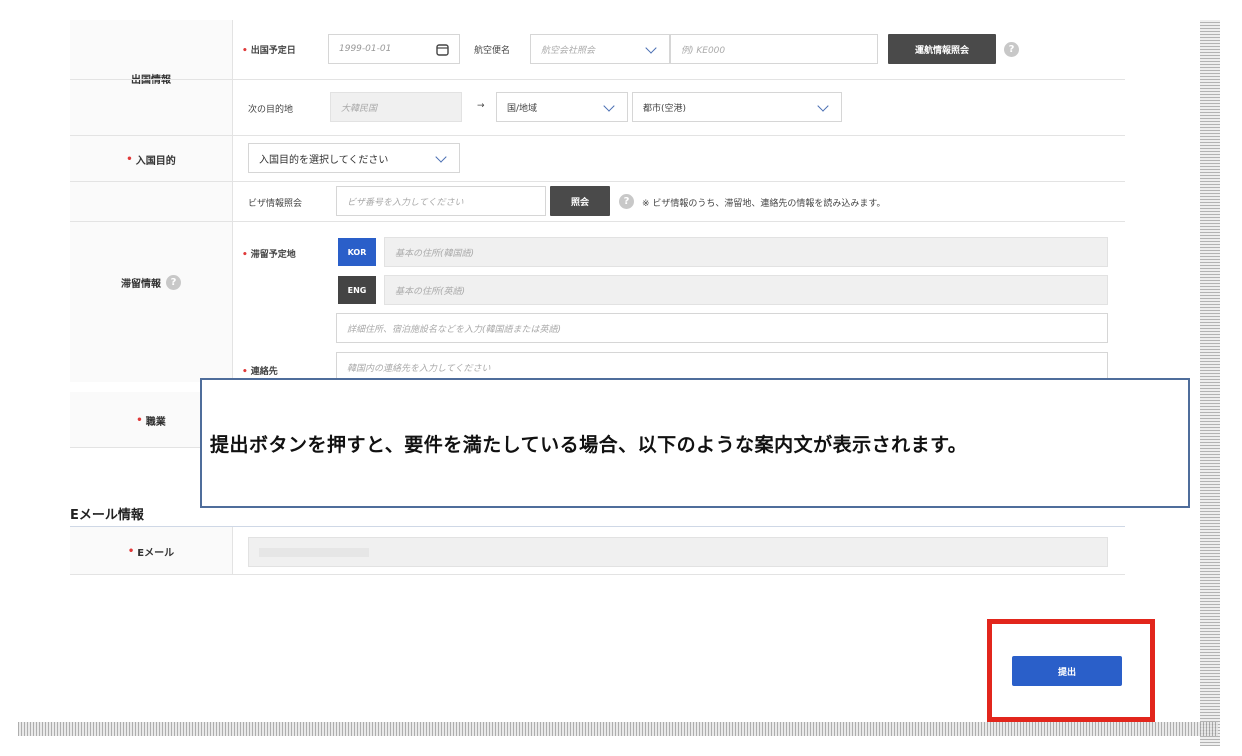  I want to click on kor-tag: KOR, so click(357, 252).